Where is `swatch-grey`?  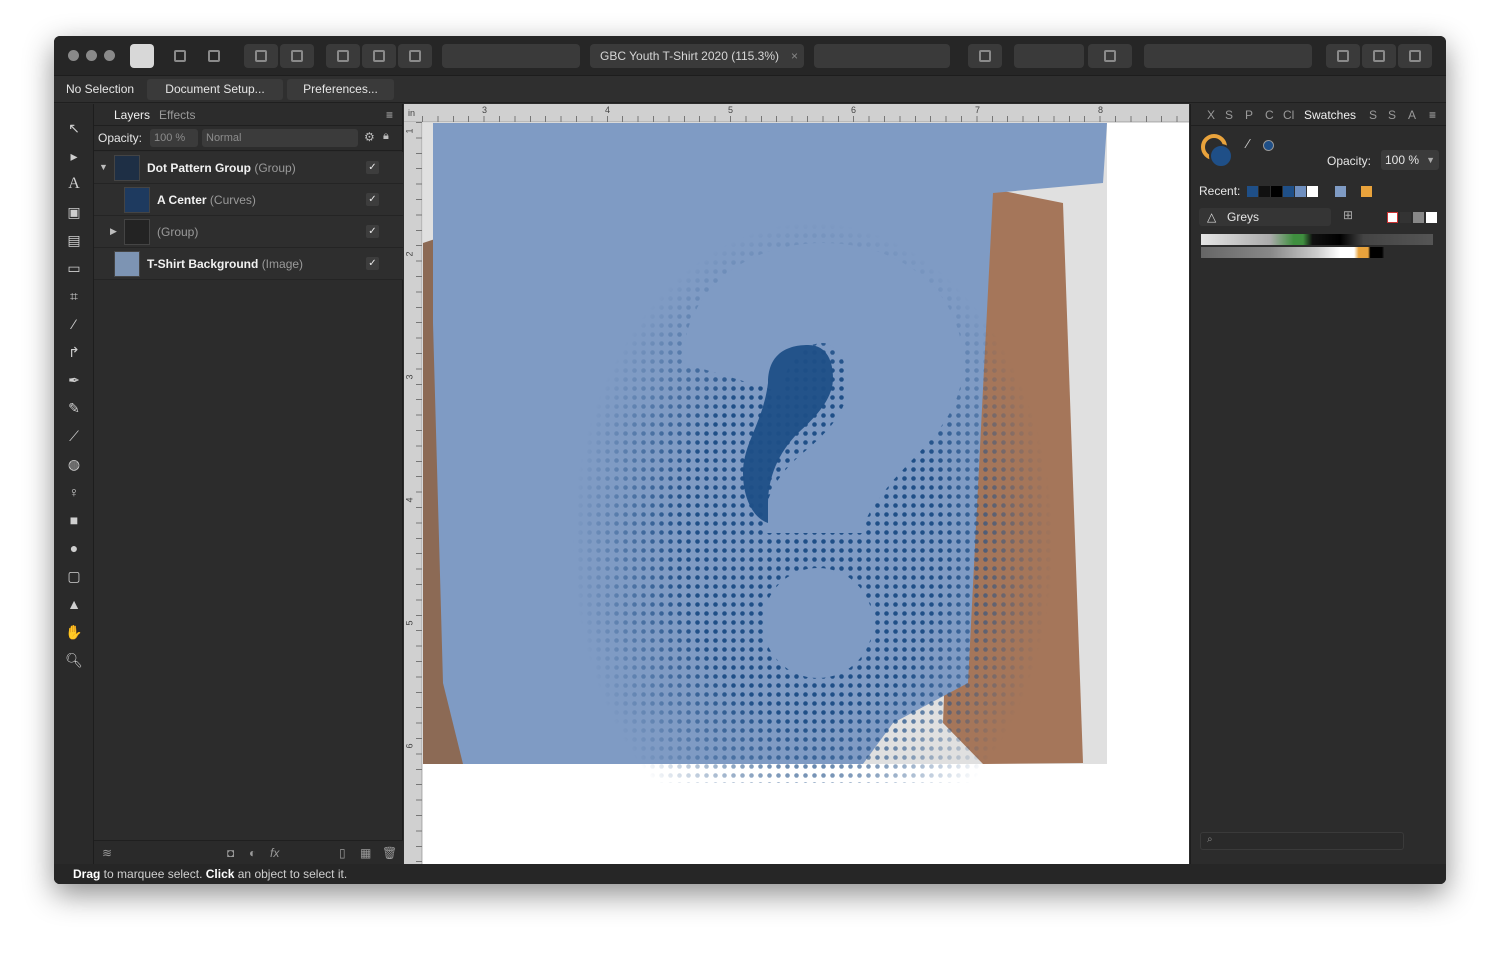 swatch-grey is located at coordinates (1418, 217).